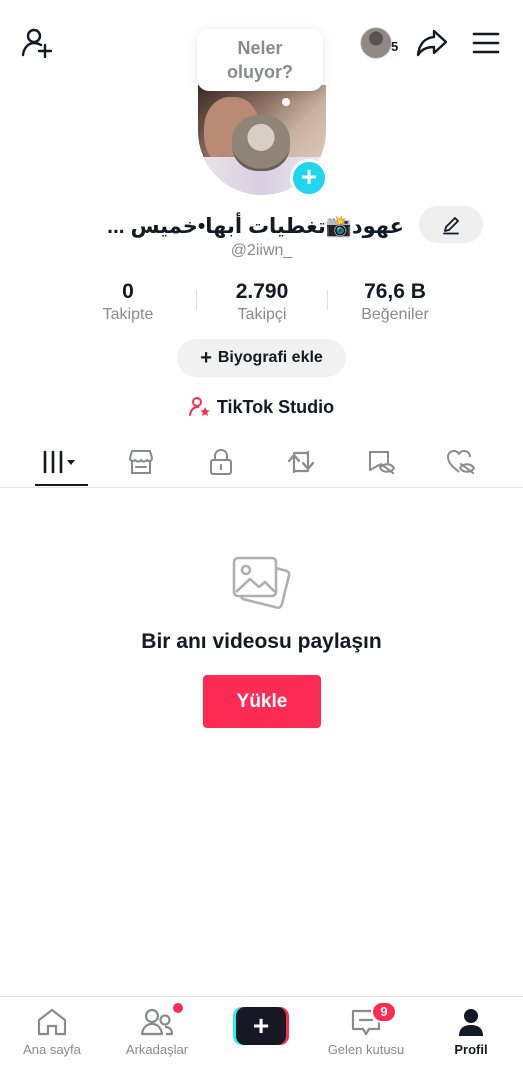 Image resolution: width=523 pixels, height=1080 pixels. Describe the element at coordinates (260, 72) in the screenshot. I see `status-bubble-line-2: oluyor?` at that location.